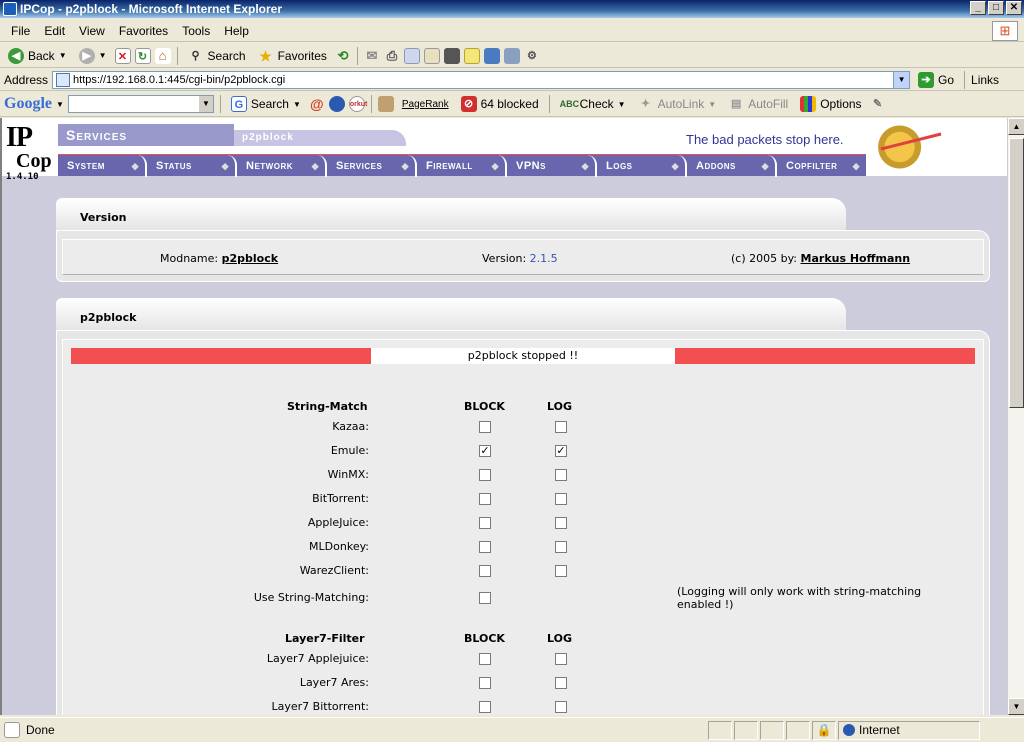 The image size is (1024, 742). I want to click on maximize-button: □, so click(996, 8).